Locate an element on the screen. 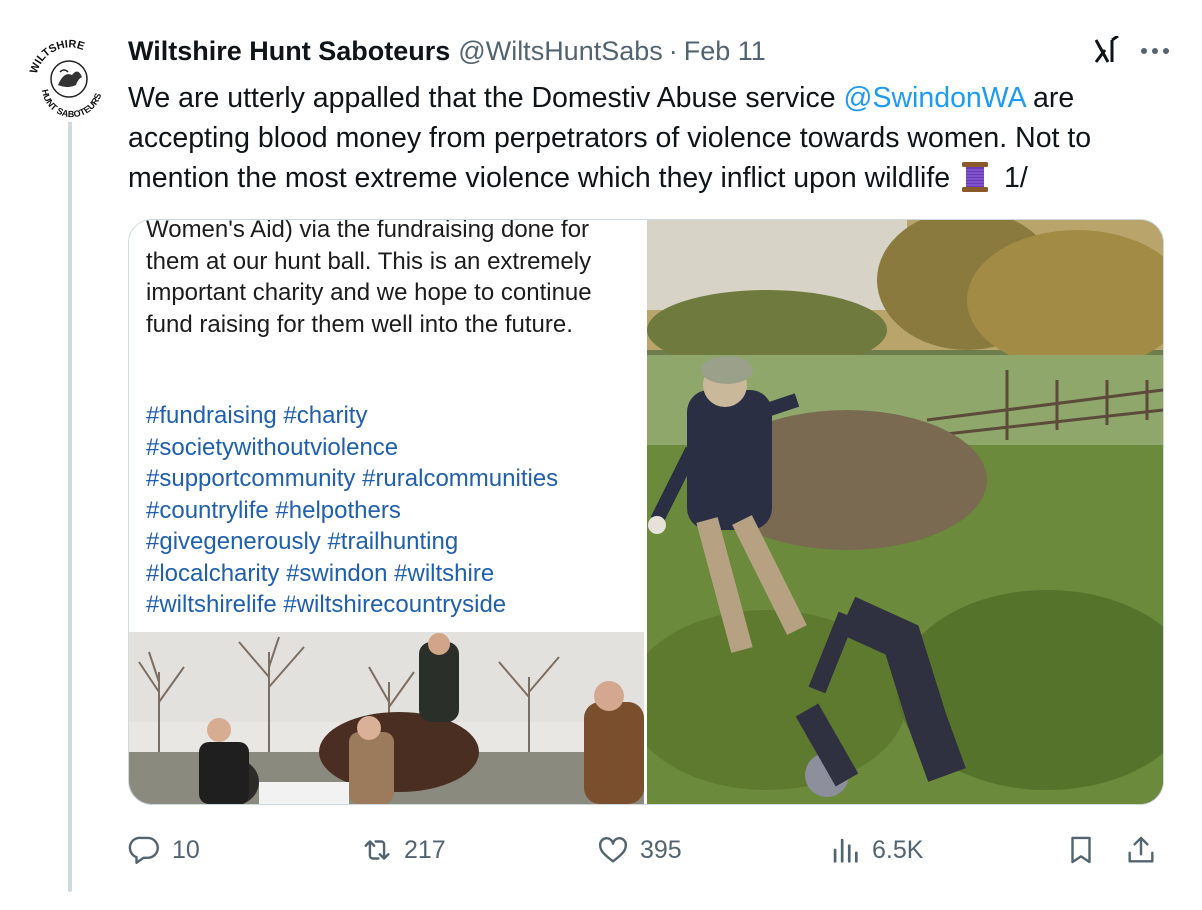 This screenshot has width=1202, height=910. mention-link: @SwindonWA is located at coordinates (935, 98).